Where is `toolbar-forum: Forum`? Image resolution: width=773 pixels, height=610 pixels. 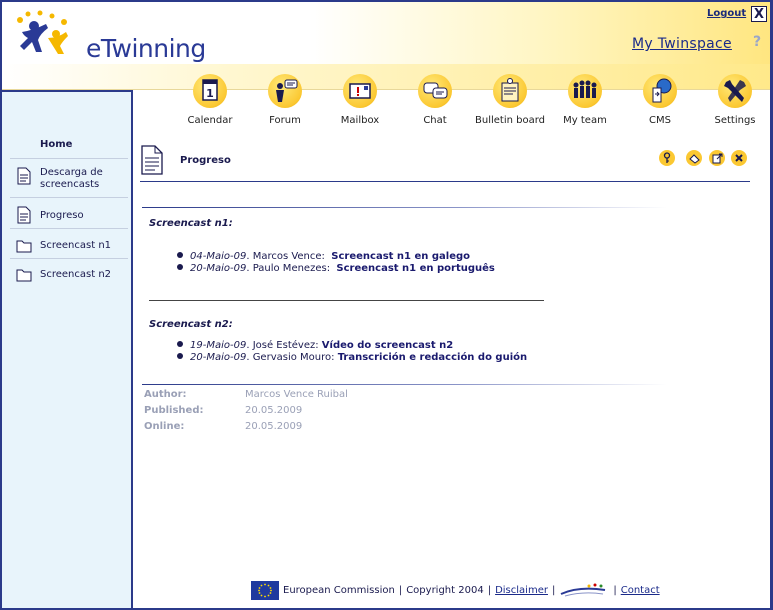 toolbar-forum: Forum is located at coordinates (285, 100).